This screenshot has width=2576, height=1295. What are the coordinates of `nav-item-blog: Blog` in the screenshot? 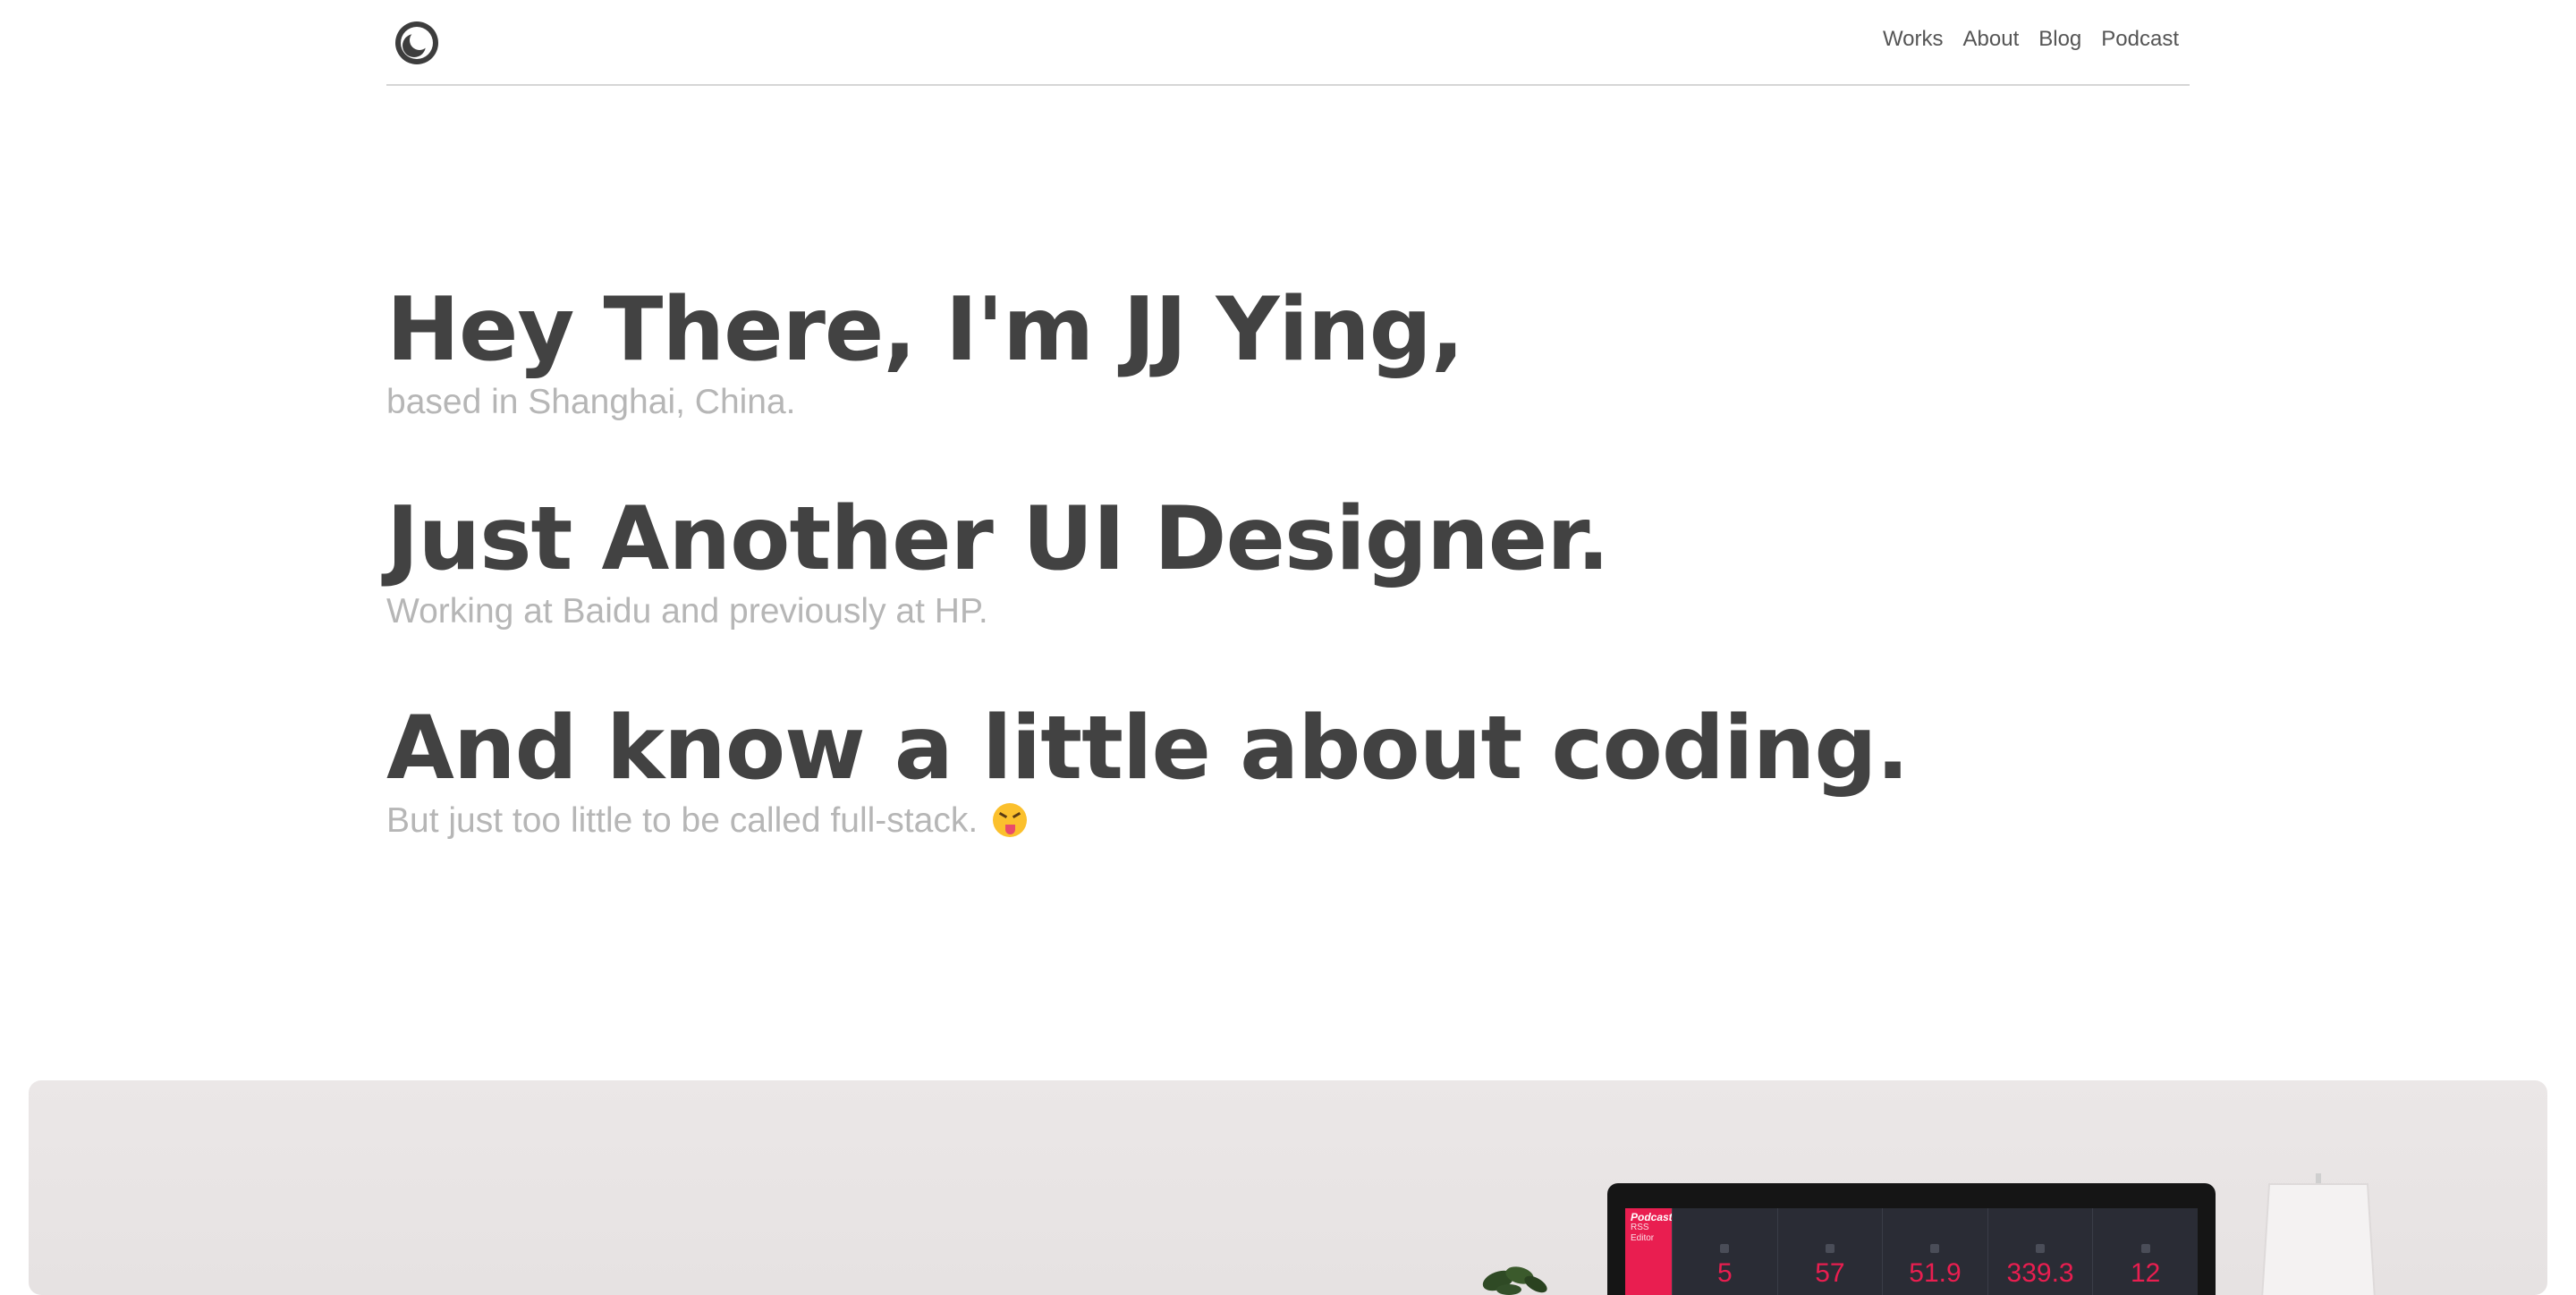 It's located at (2059, 39).